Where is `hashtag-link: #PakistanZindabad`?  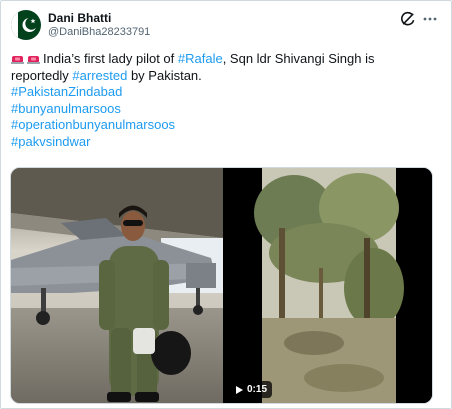 hashtag-link: #PakistanZindabad is located at coordinates (221, 92).